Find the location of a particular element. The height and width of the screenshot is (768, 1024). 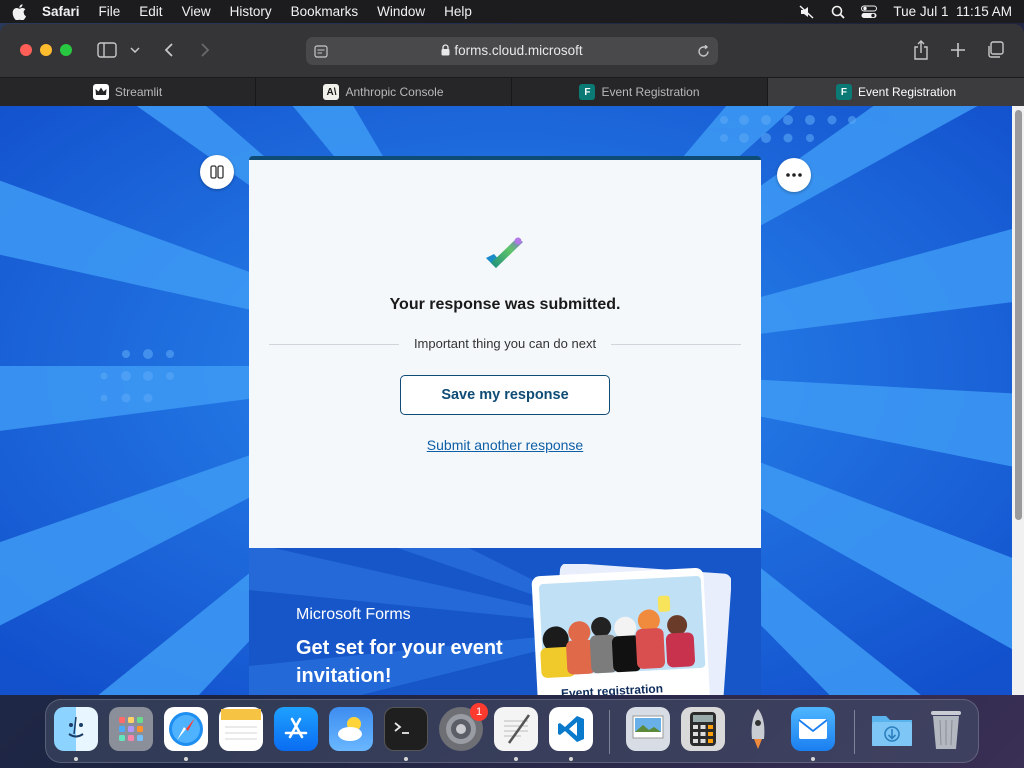

url-text: forms.cloud.microsoft is located at coordinates (518, 50).